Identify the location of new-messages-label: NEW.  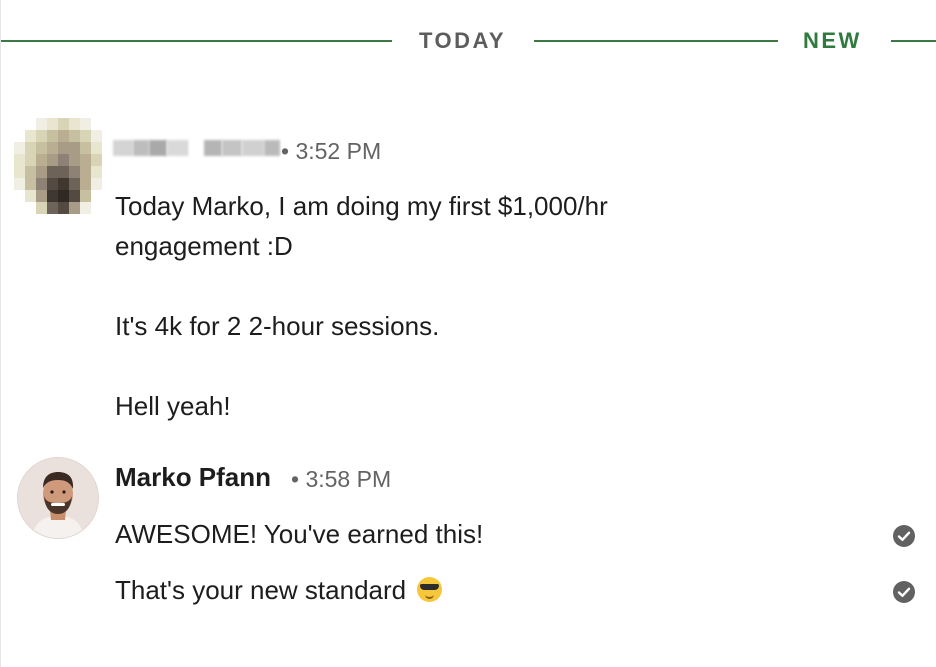
(832, 40).